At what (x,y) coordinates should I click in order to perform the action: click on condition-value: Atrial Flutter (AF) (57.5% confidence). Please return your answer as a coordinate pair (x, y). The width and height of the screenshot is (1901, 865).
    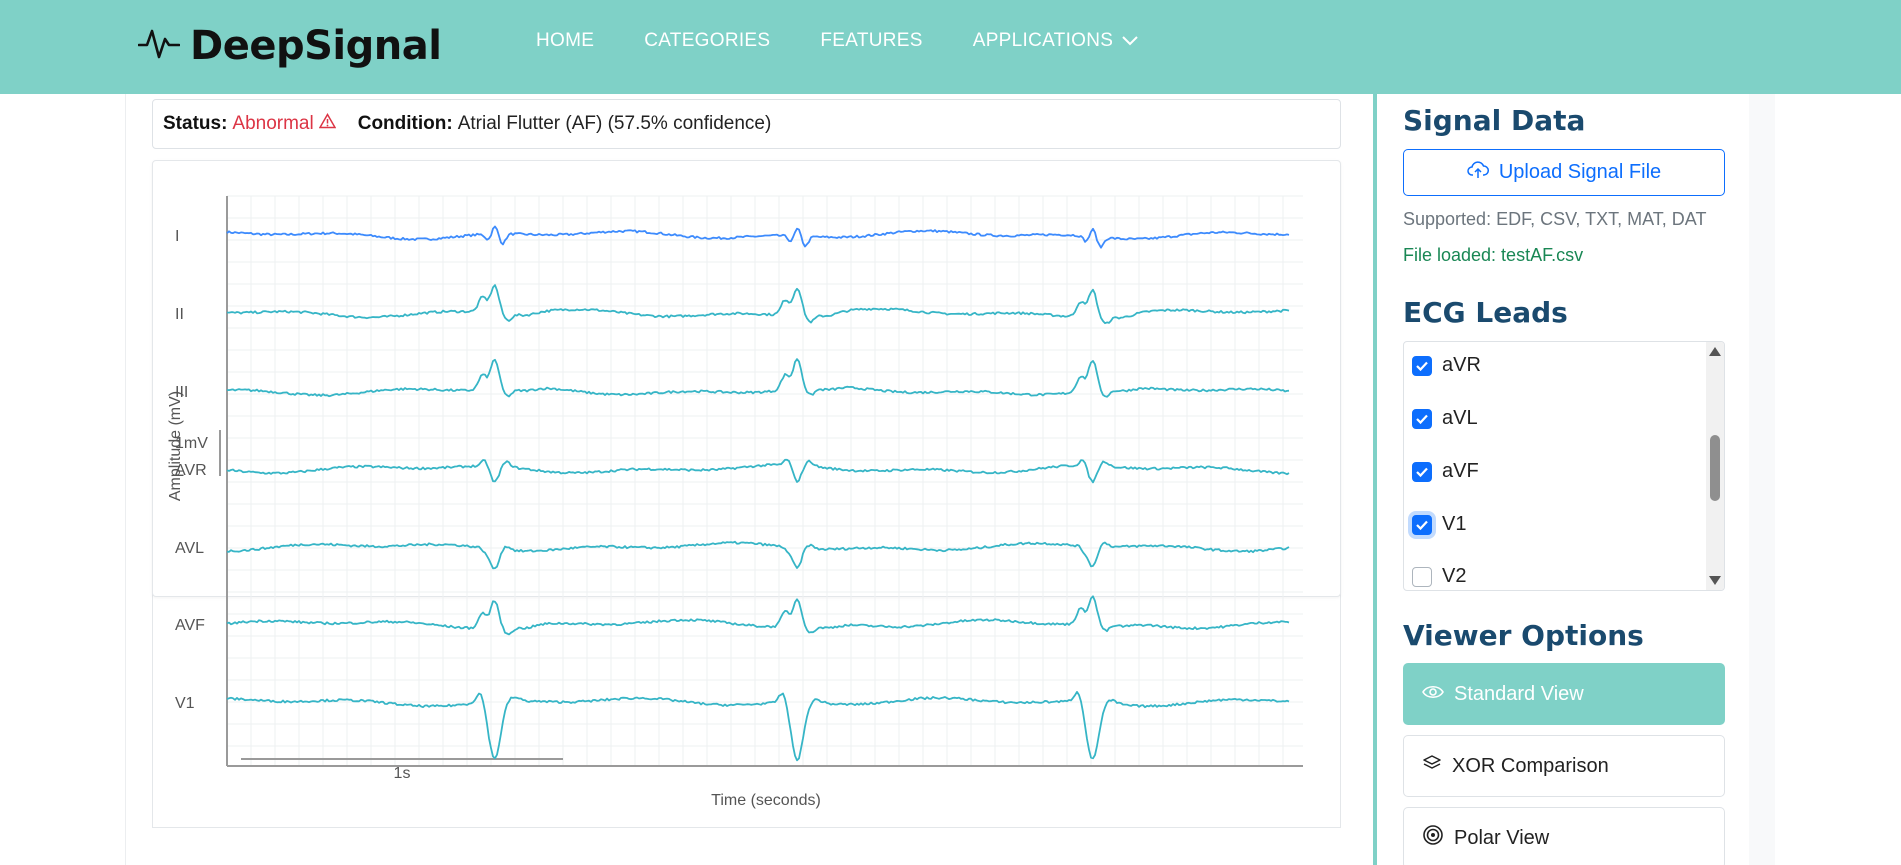
    Looking at the image, I should click on (614, 123).